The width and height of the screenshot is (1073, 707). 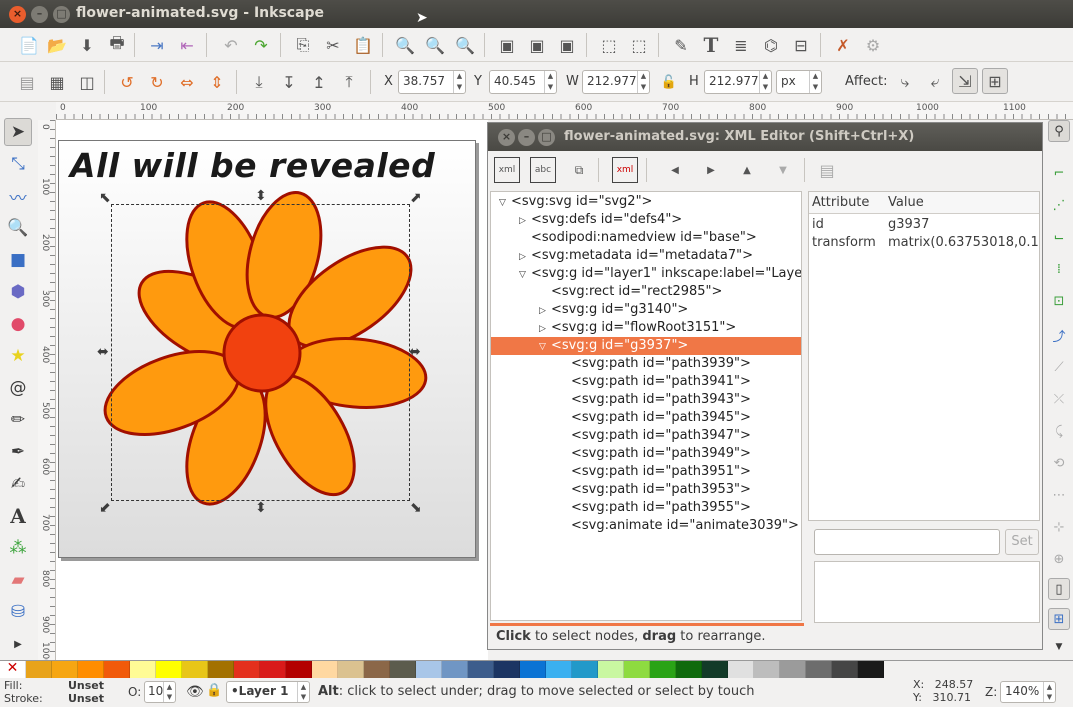 I want to click on flip-horizontal-icon: ⇔, so click(x=187, y=82).